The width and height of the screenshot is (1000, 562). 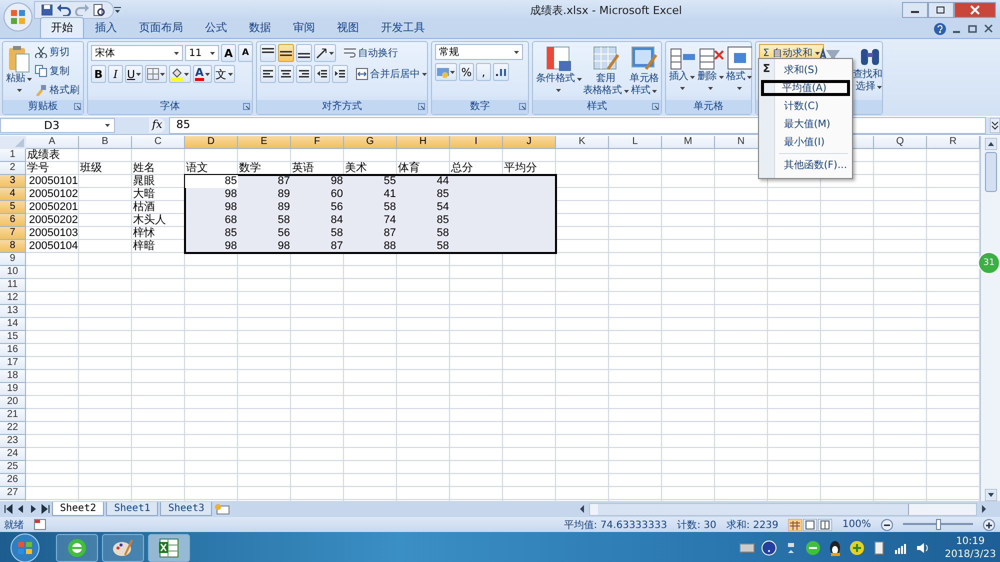 I want to click on clock-date: 2018/3/23, so click(x=970, y=554).